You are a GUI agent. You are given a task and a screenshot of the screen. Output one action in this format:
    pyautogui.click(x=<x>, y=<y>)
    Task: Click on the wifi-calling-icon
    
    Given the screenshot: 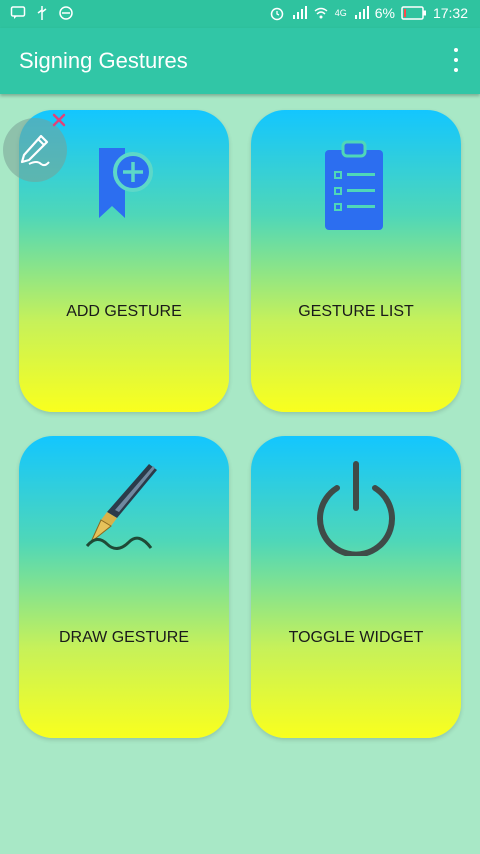 What is the action you would take?
    pyautogui.click(x=321, y=13)
    